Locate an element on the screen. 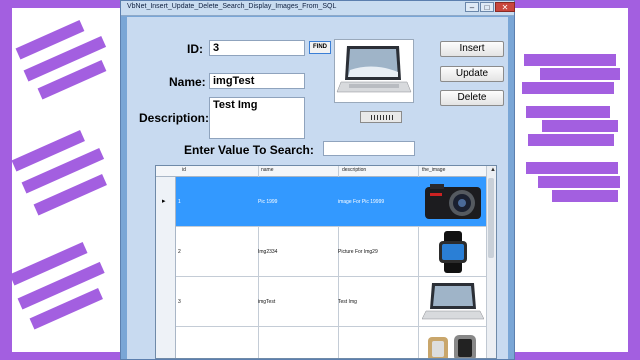 The height and width of the screenshot is (360, 640). cell-name: Pic 1999 is located at coordinates (268, 202).